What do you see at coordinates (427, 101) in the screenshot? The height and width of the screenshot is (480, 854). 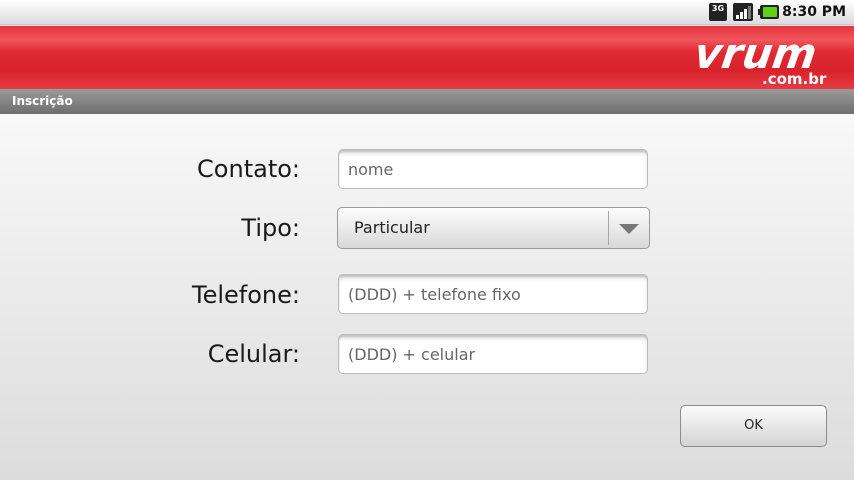 I see `title-bar: Inscrição` at bounding box center [427, 101].